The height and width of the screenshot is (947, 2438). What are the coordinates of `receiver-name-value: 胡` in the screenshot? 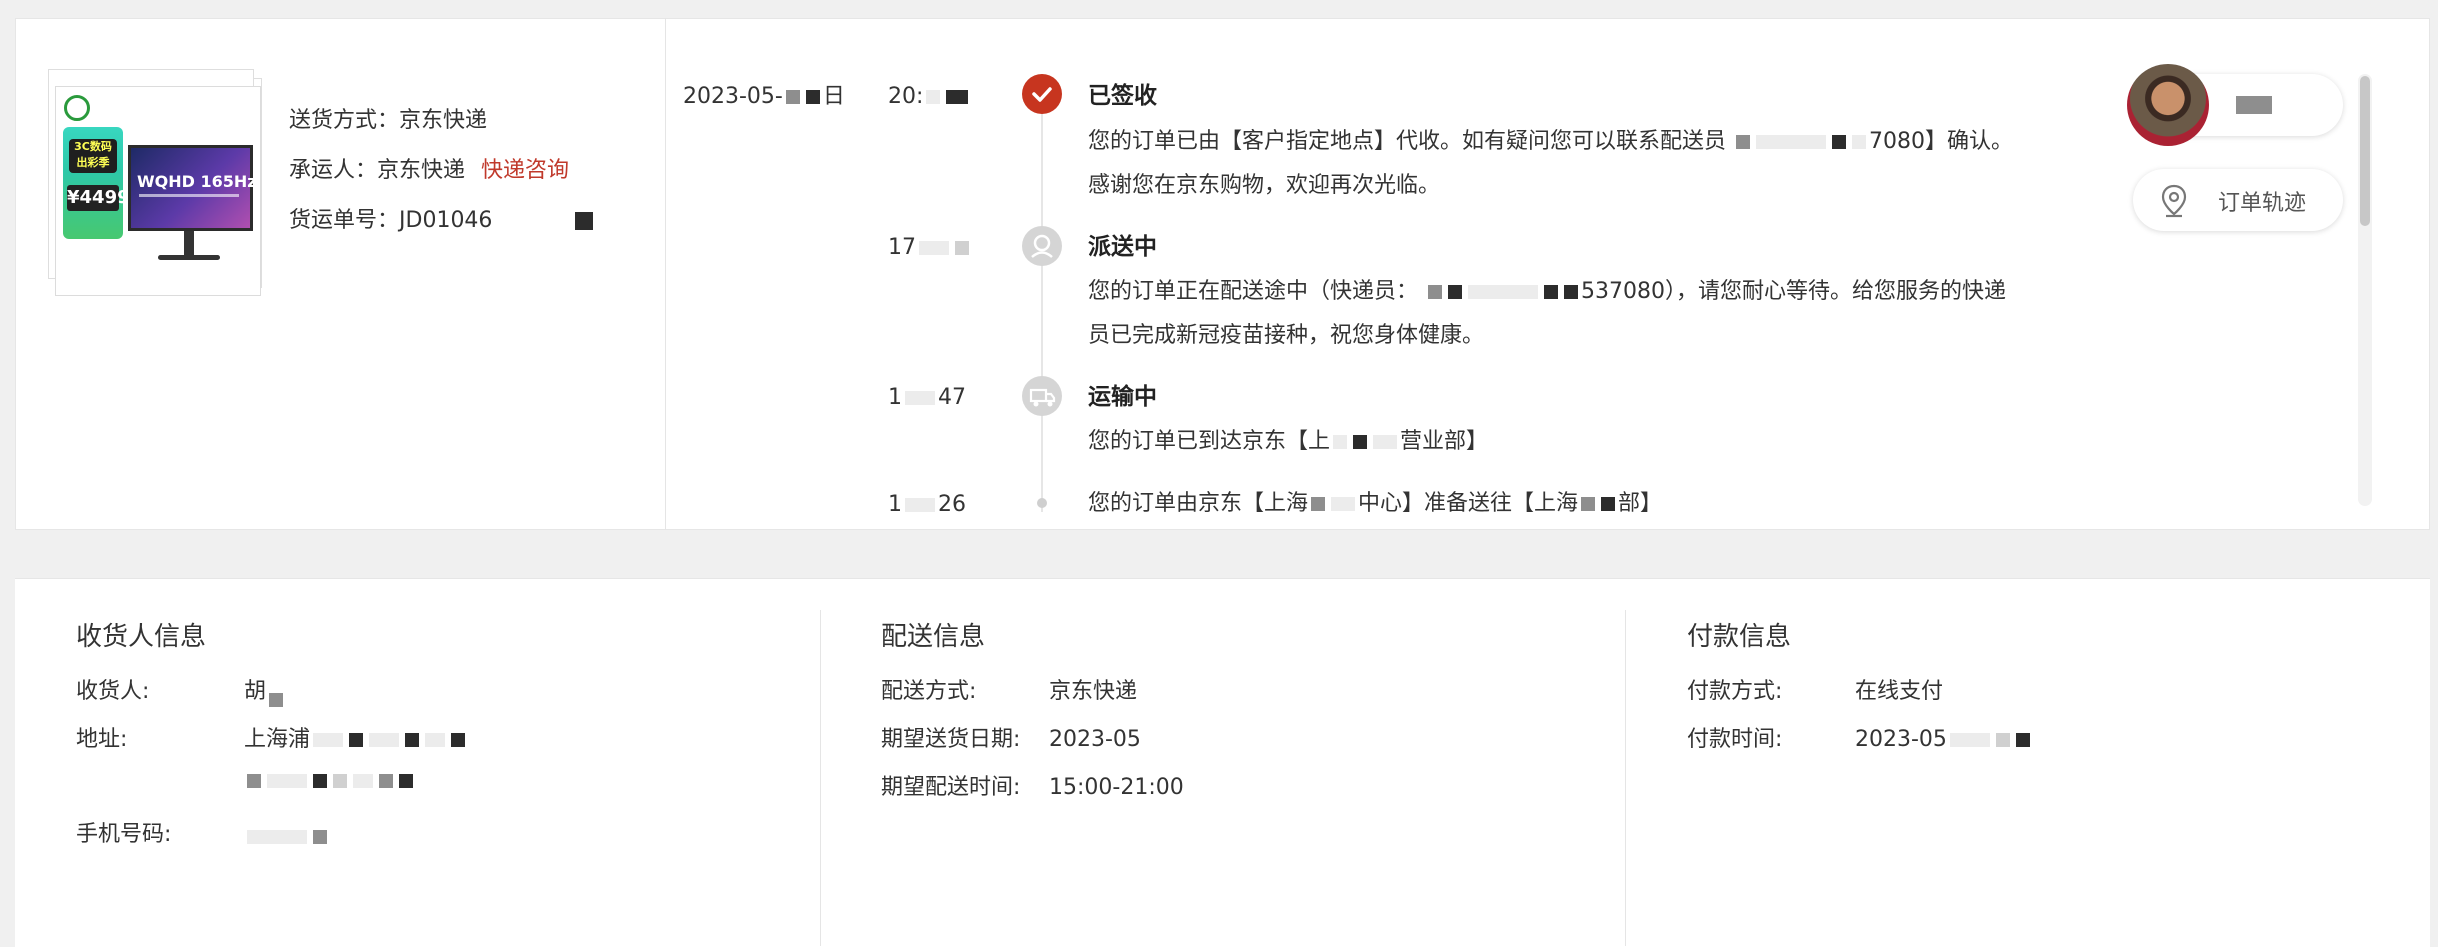 It's located at (265, 692).